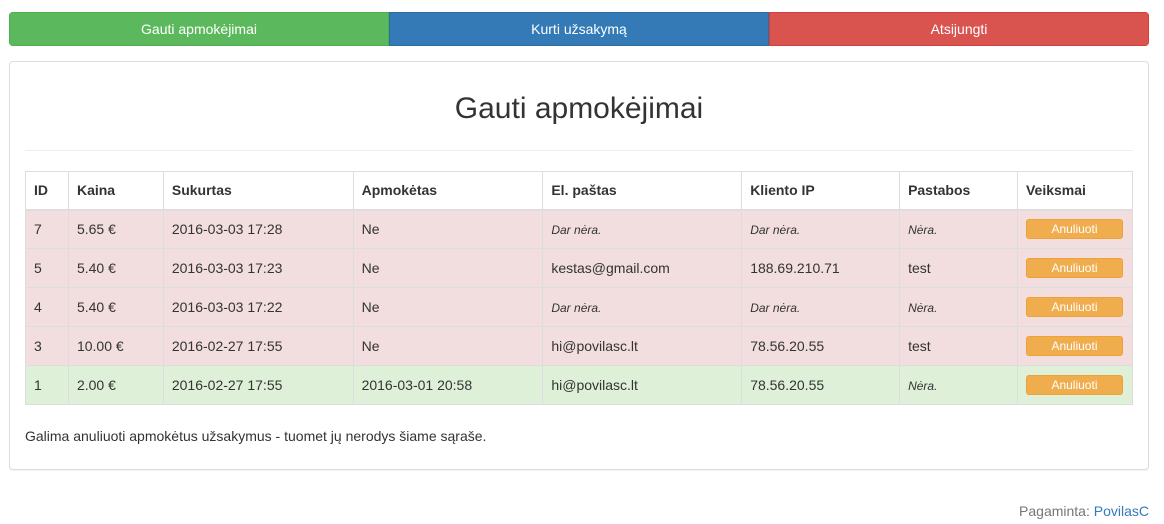  What do you see at coordinates (47, 191) in the screenshot?
I see `column-header-id: ID` at bounding box center [47, 191].